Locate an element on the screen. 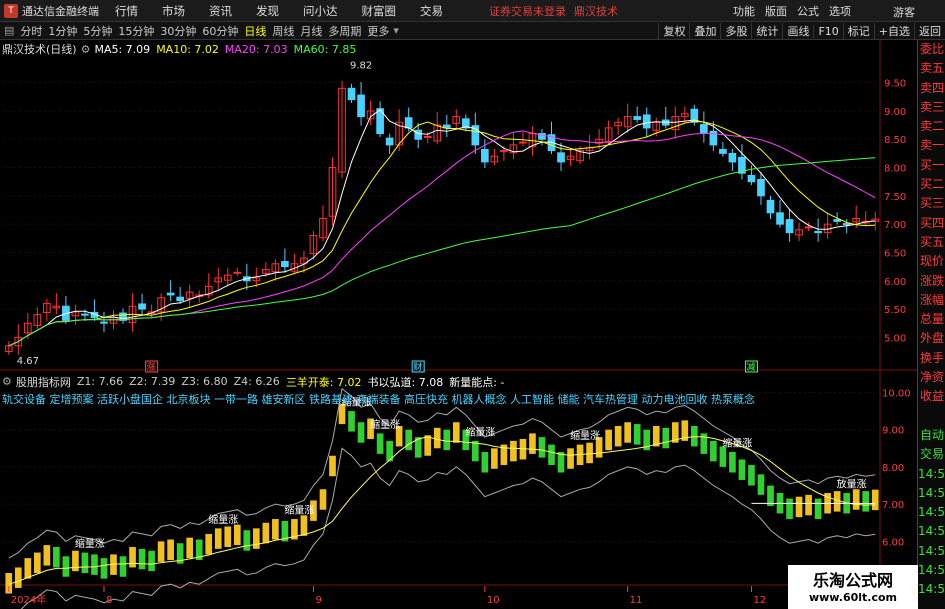 This screenshot has height=609, width=945. function-button: 功能 is located at coordinates (744, 11).